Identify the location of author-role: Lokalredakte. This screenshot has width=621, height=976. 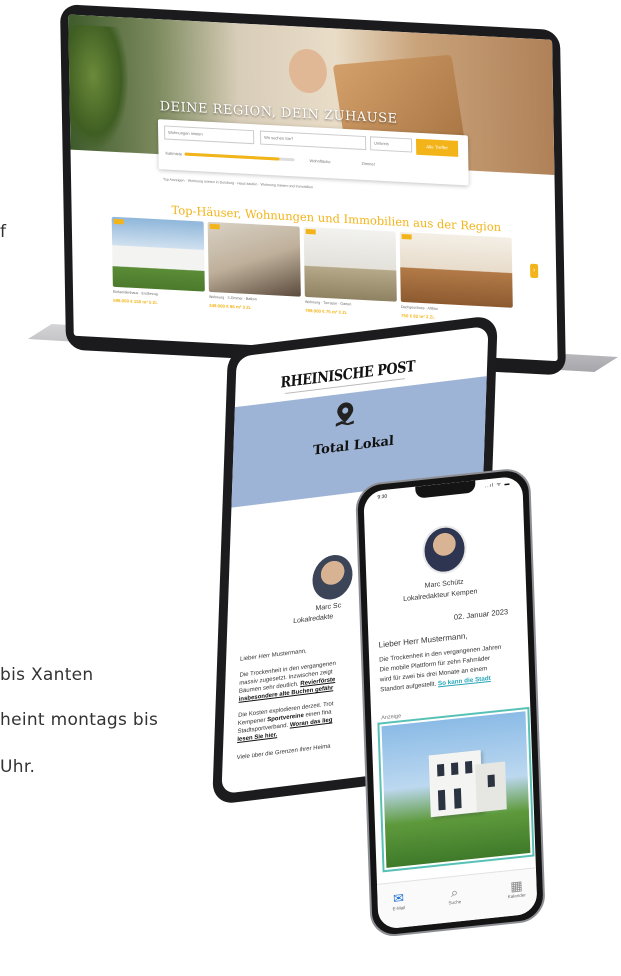
(313, 619).